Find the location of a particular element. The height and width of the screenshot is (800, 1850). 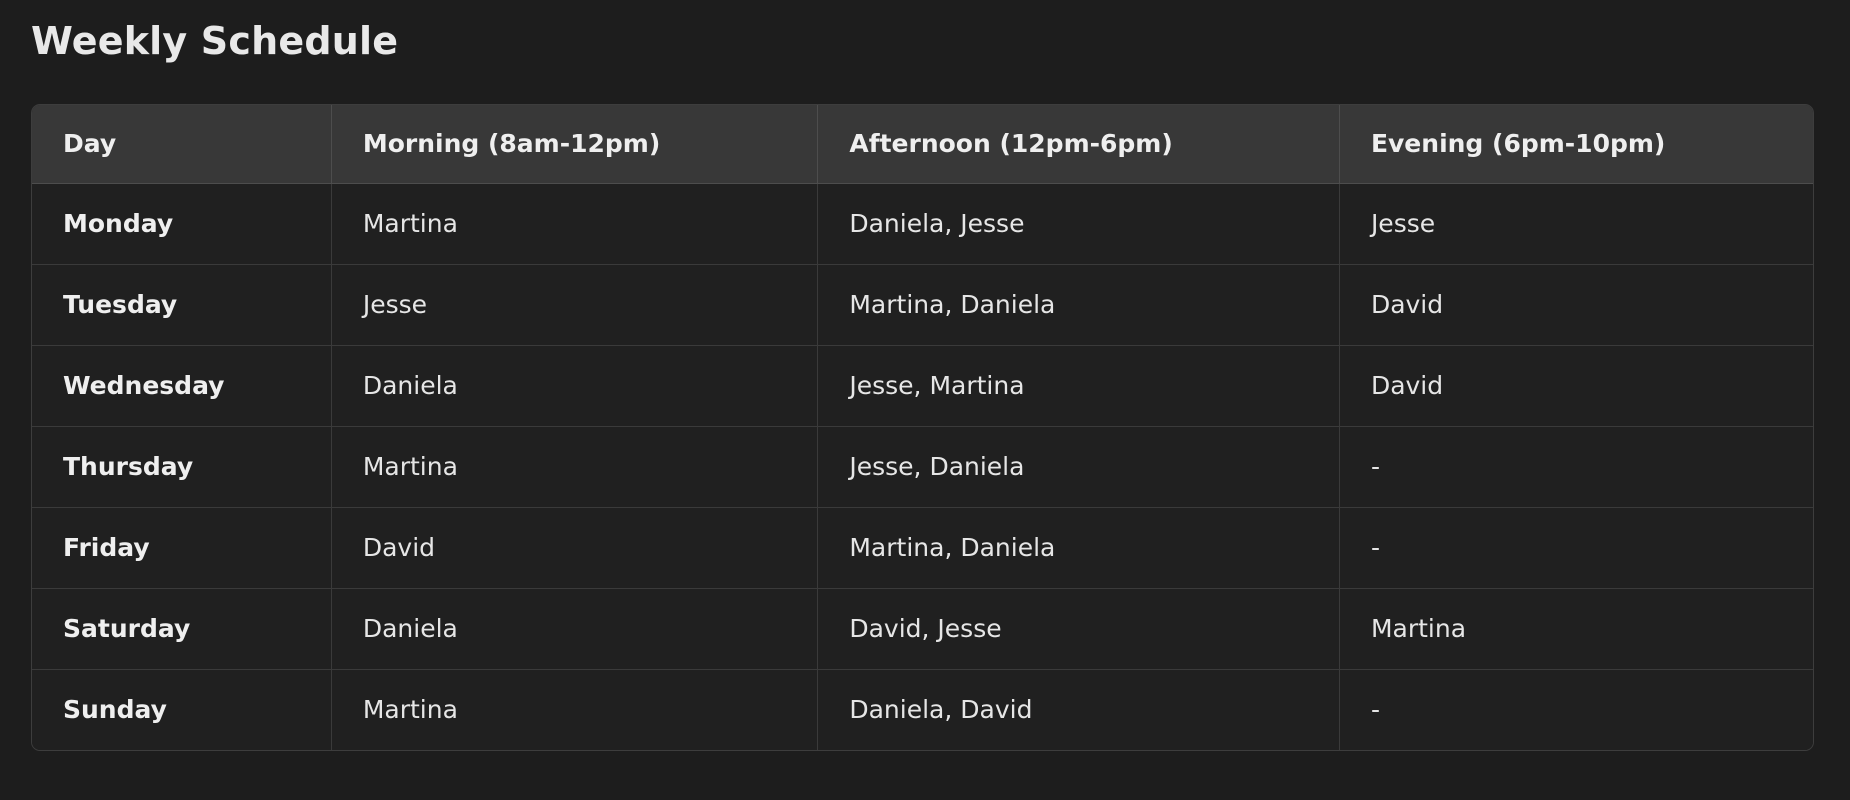

cell-morning: Jesse is located at coordinates (575, 305).